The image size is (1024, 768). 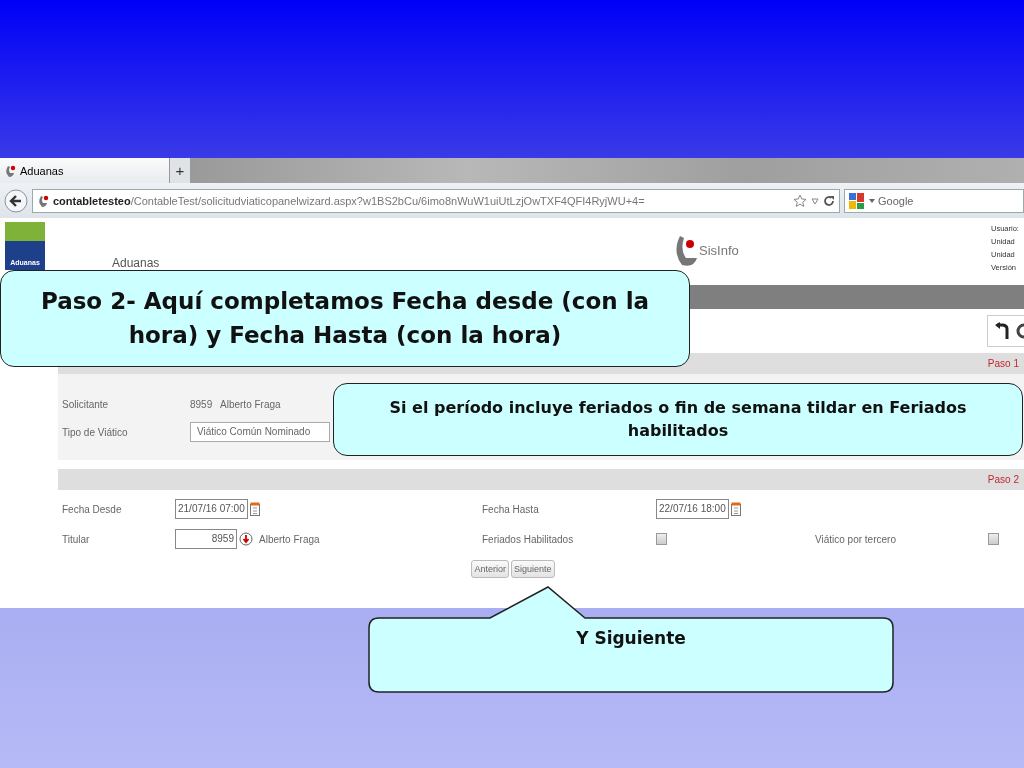 What do you see at coordinates (180, 170) in the screenshot?
I see `new-tab-button: +` at bounding box center [180, 170].